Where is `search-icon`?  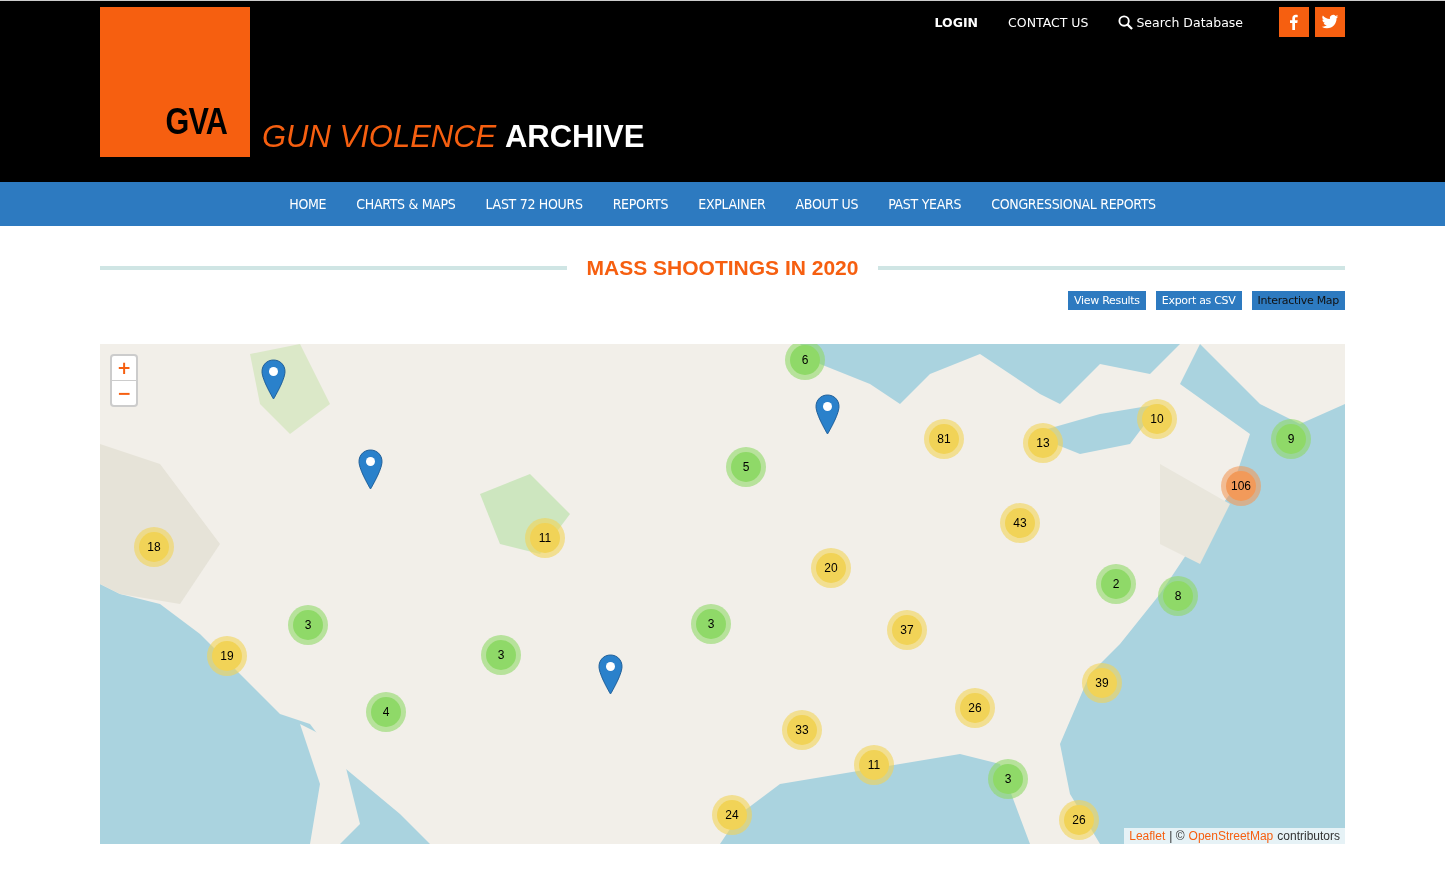
search-icon is located at coordinates (1126, 22).